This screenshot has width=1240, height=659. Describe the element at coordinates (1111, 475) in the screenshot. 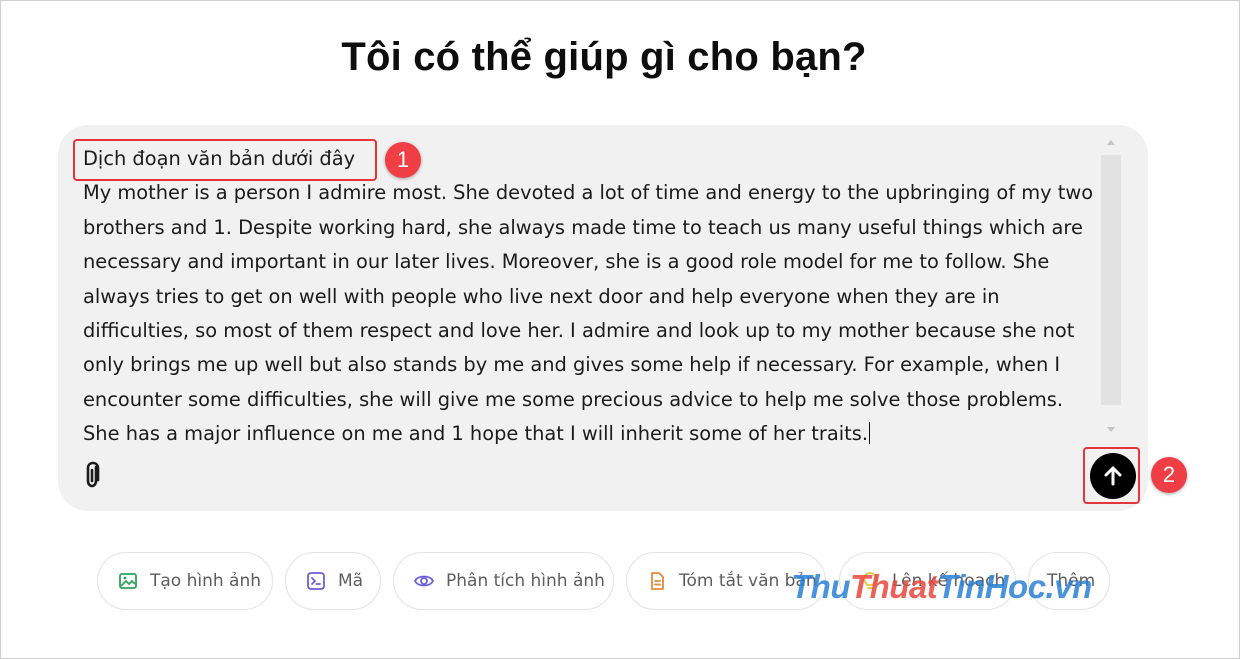

I see `highlight-box-send-button` at that location.